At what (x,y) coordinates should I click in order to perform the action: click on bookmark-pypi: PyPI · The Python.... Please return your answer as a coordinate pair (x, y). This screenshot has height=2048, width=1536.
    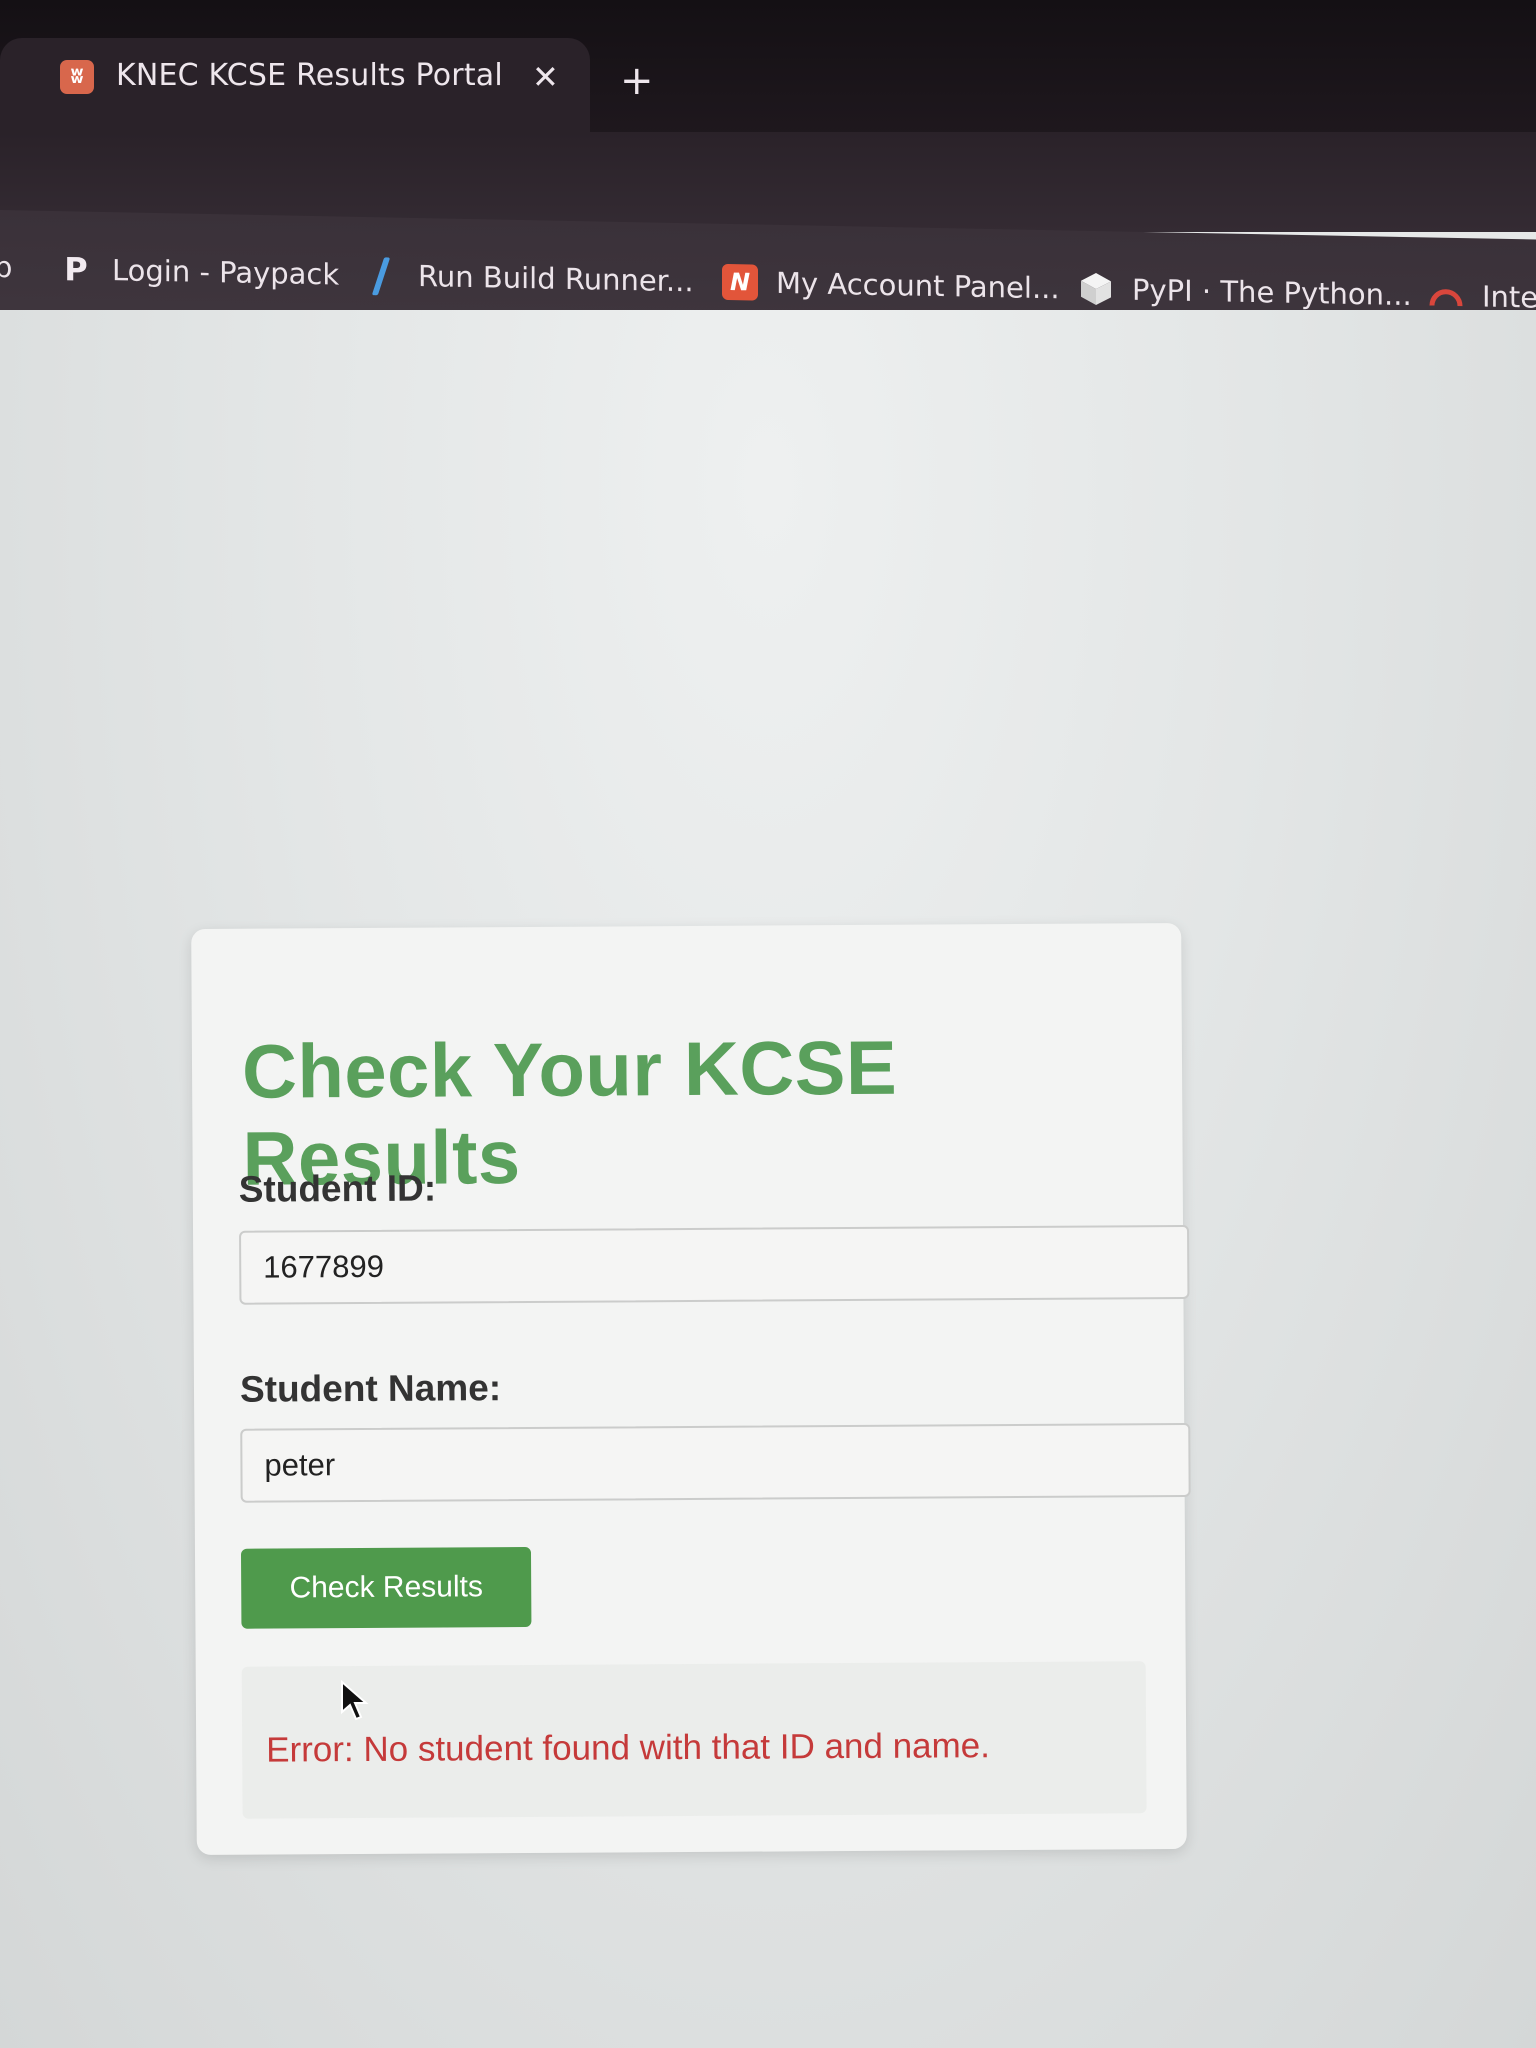
    Looking at the image, I should click on (1245, 292).